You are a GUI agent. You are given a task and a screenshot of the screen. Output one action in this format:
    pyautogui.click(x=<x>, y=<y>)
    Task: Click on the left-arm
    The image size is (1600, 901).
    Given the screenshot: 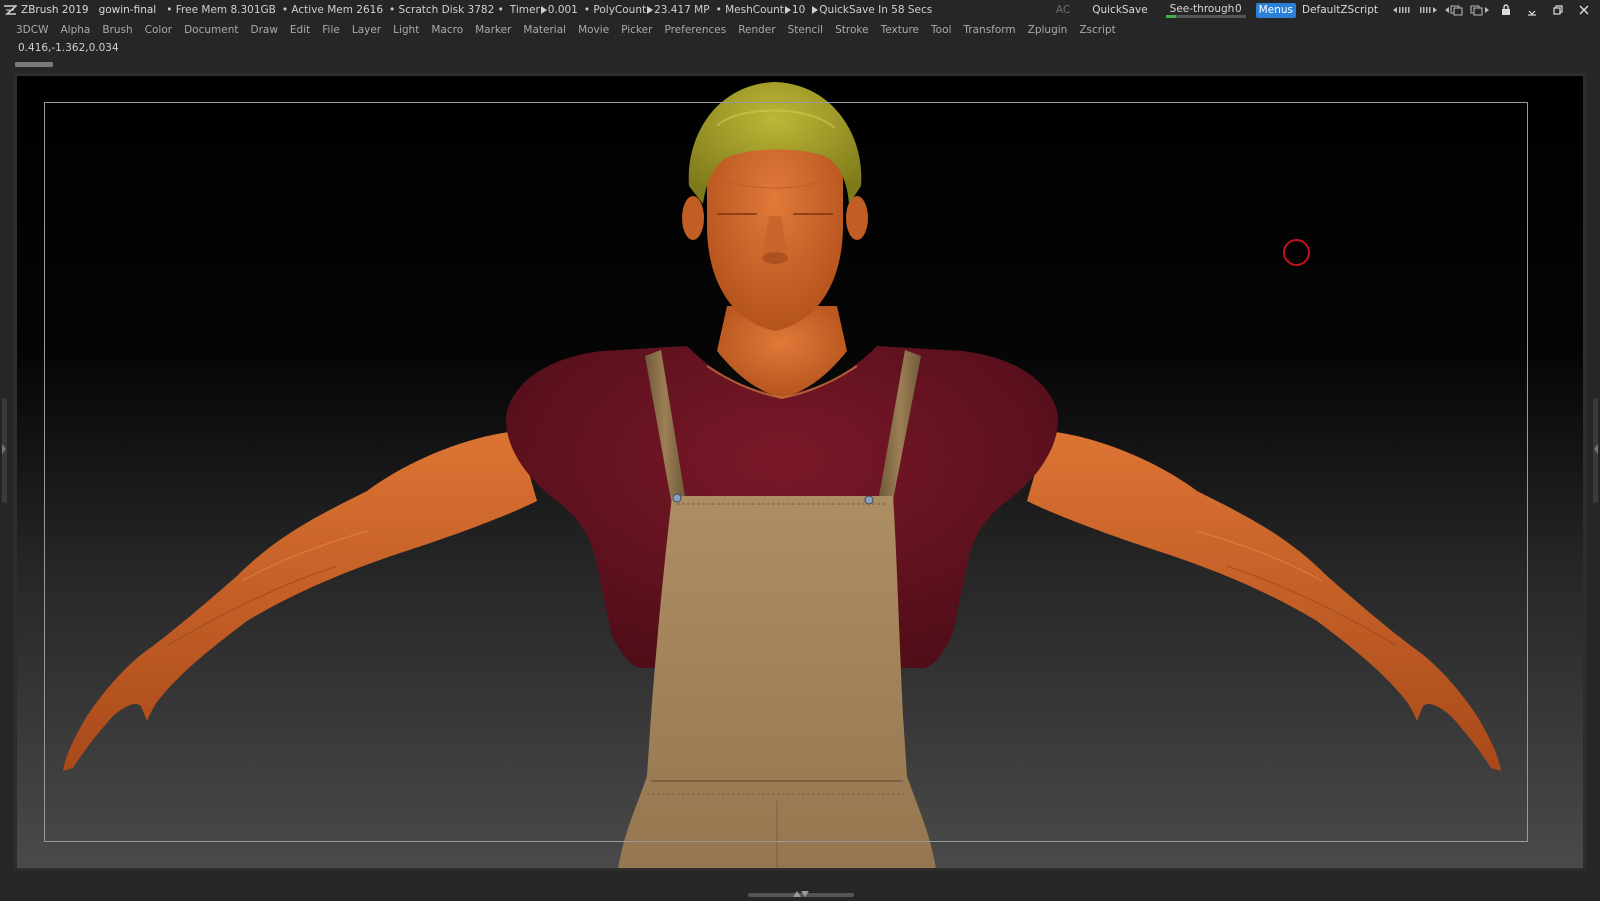 What is the action you would take?
    pyautogui.click(x=300, y=601)
    